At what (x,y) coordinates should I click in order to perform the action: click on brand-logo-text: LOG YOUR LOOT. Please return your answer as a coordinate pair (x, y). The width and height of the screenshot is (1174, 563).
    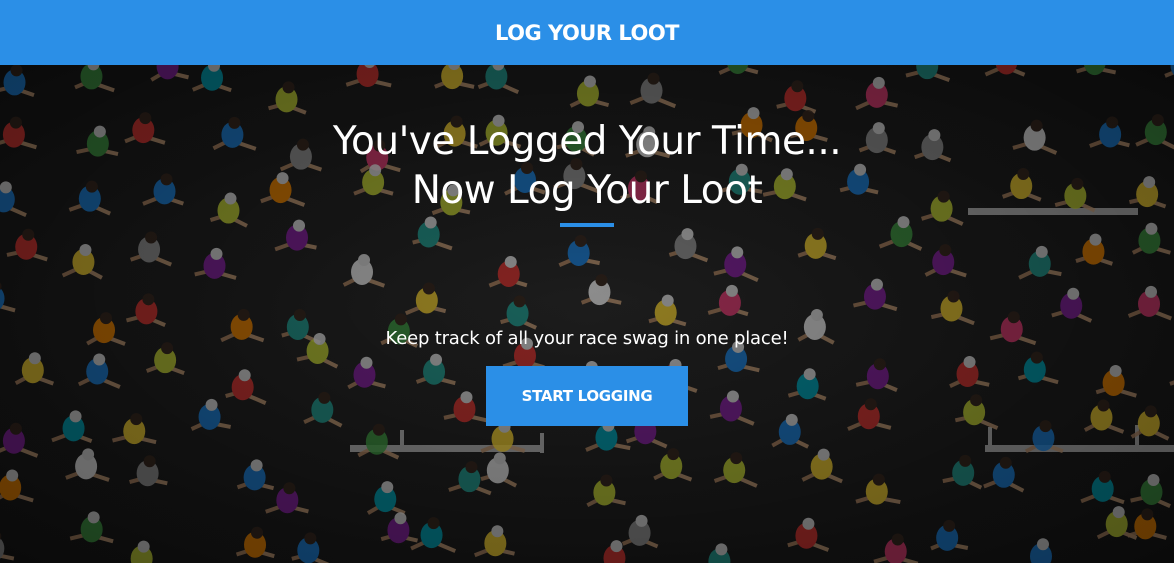
    Looking at the image, I should click on (587, 33).